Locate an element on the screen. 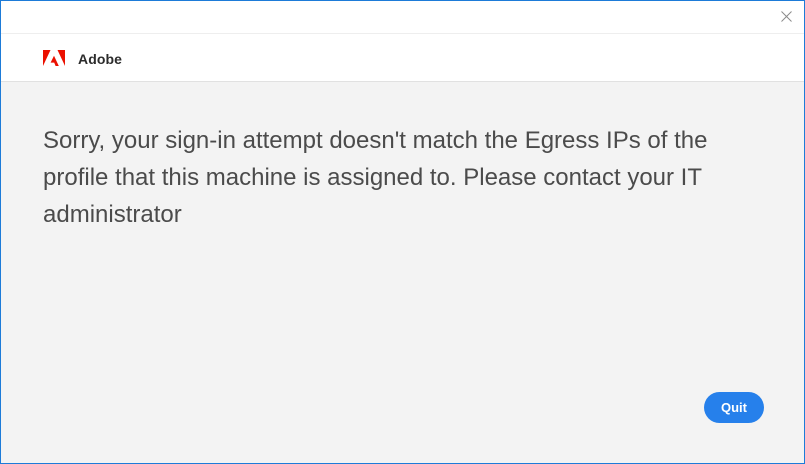 The image size is (805, 464). quit-button: Quit is located at coordinates (734, 407).